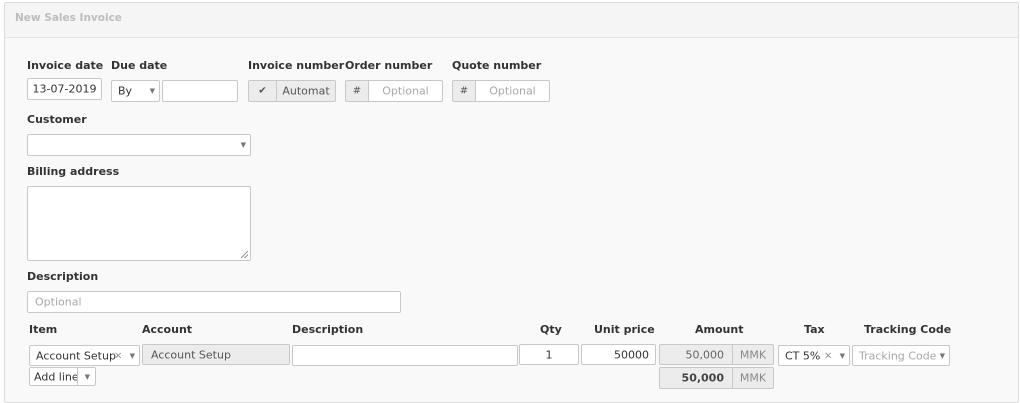 Image resolution: width=1020 pixels, height=403 pixels. Describe the element at coordinates (306, 91) in the screenshot. I see `invoice-number-input: Automat` at that location.